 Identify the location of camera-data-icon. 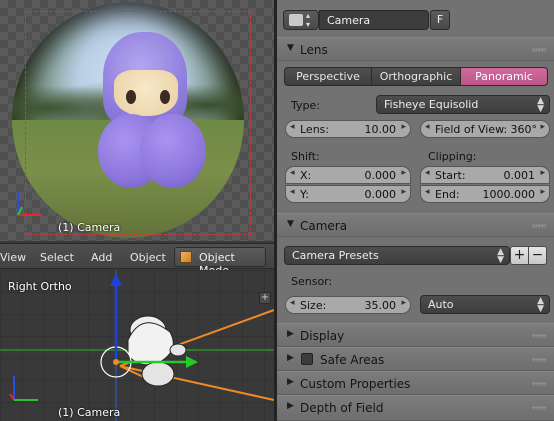
(296, 20).